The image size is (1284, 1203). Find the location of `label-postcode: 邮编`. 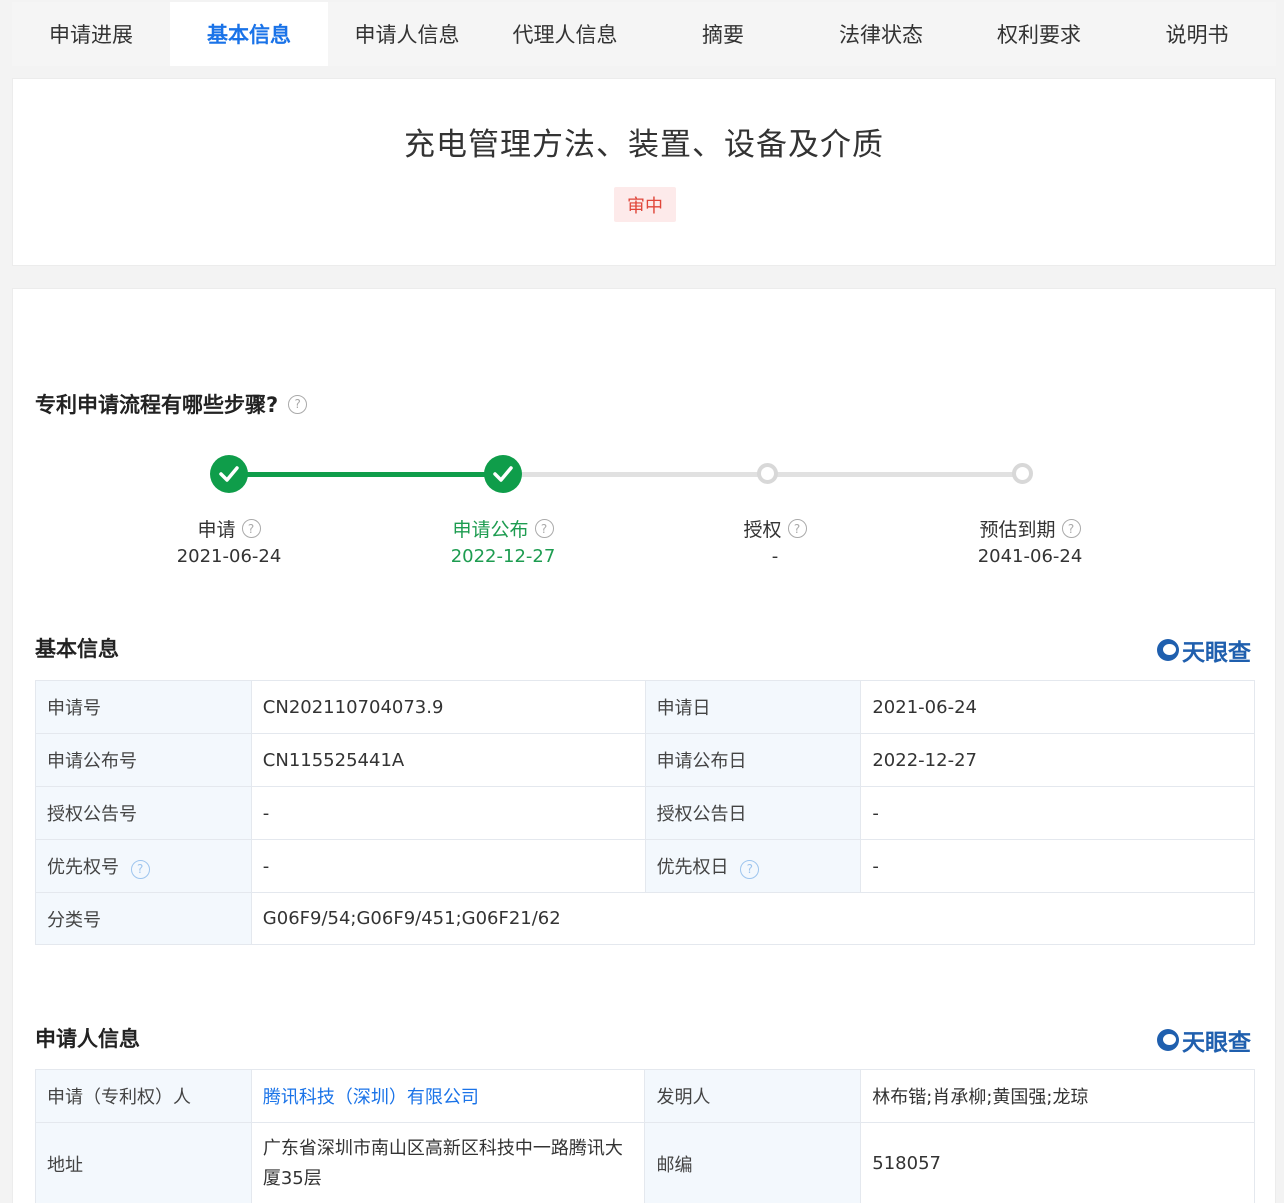

label-postcode: 邮编 is located at coordinates (753, 1162).